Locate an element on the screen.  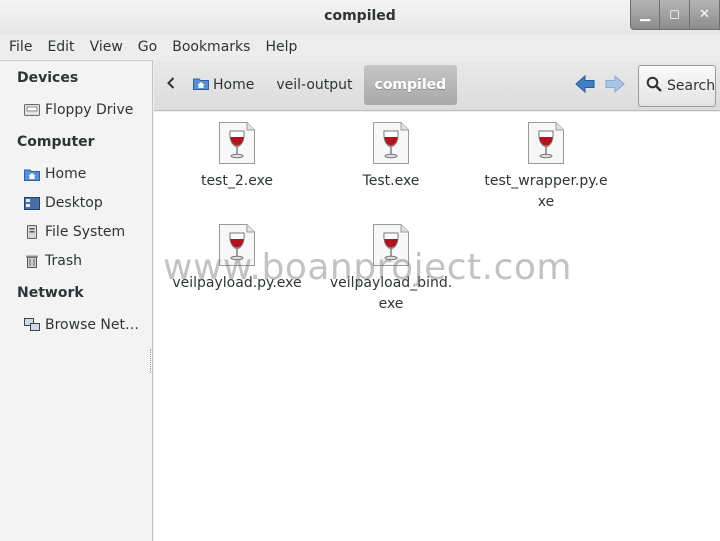
breadcrumb-scroll-left is located at coordinates (171, 85).